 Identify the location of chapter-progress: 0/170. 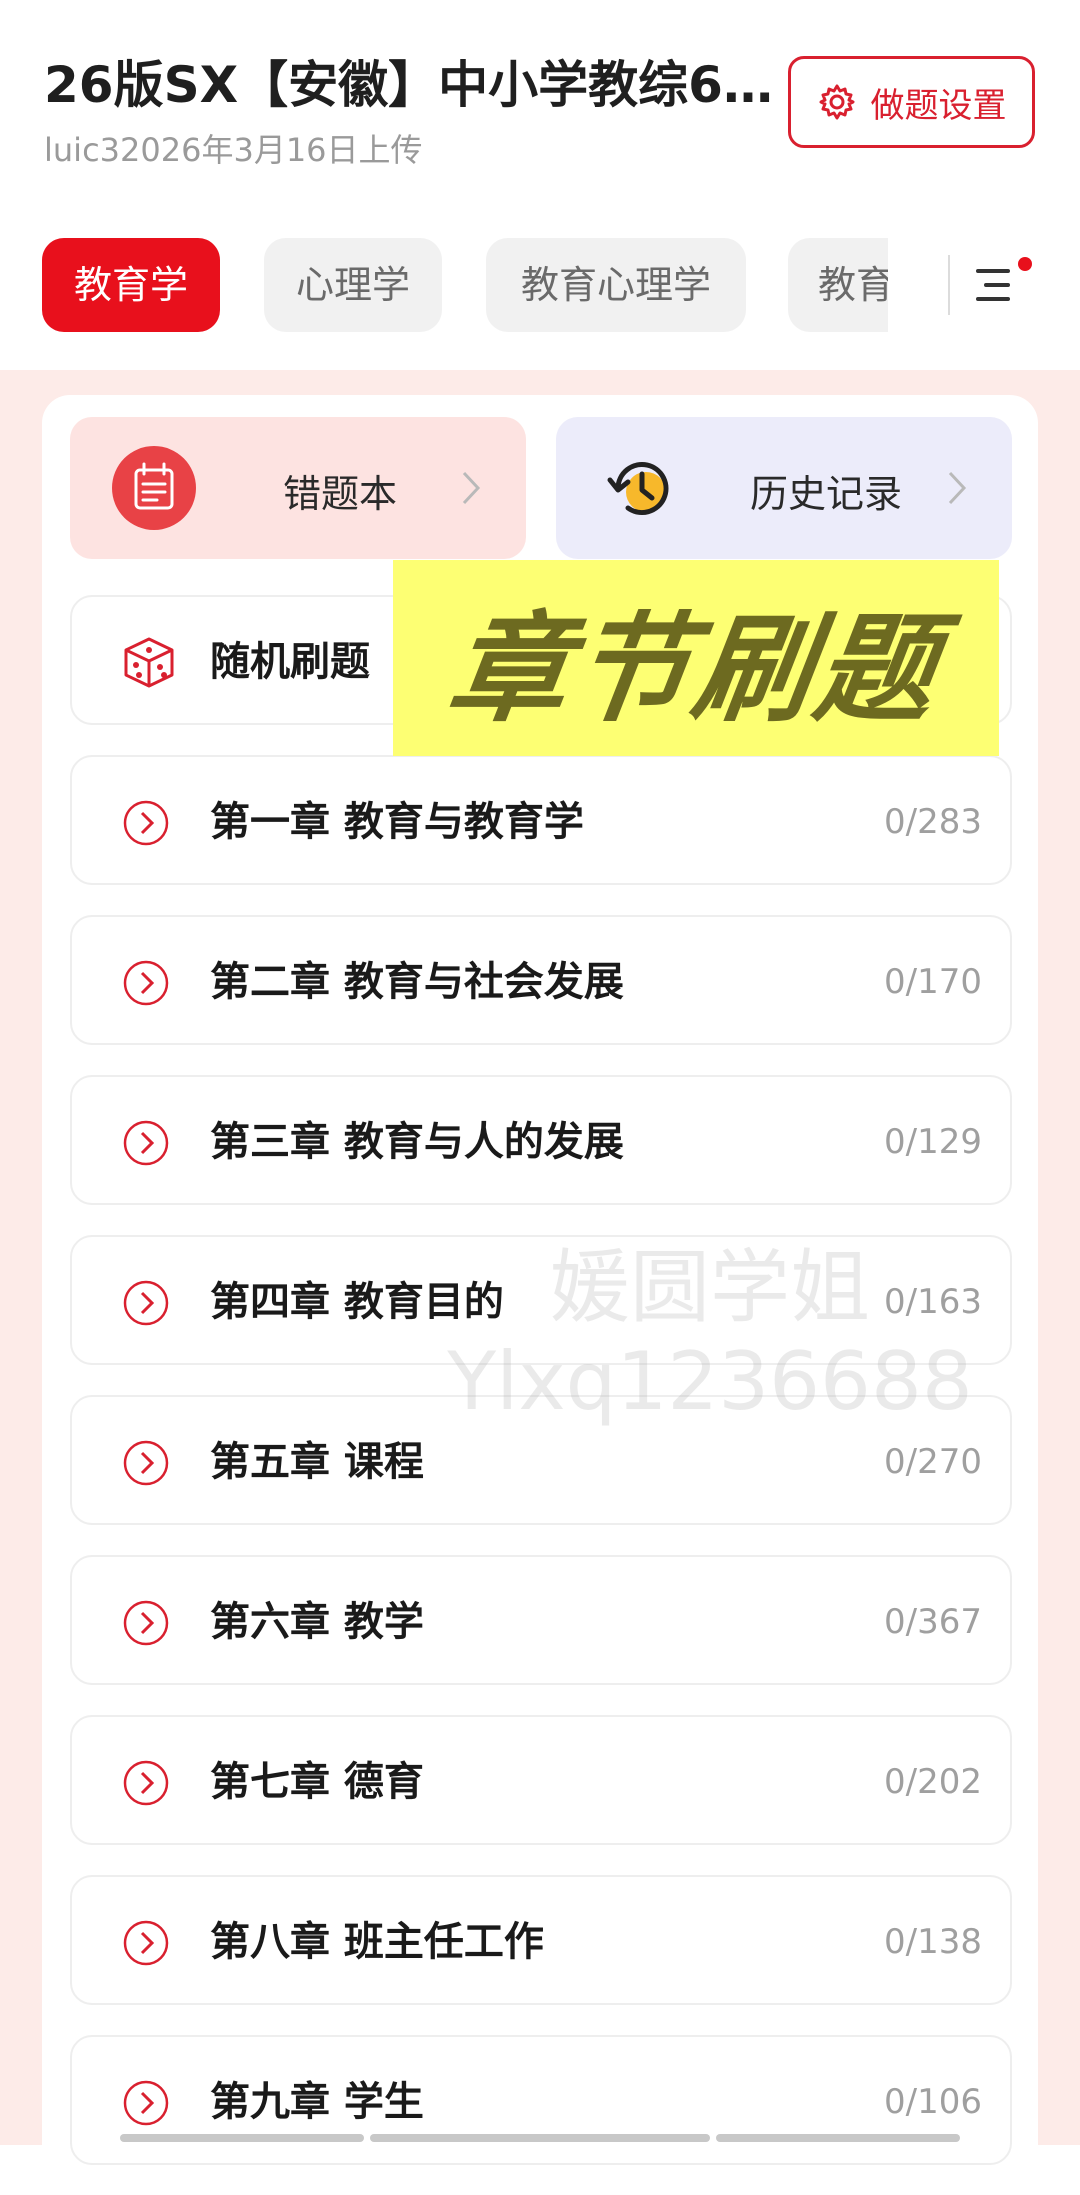
(933, 982).